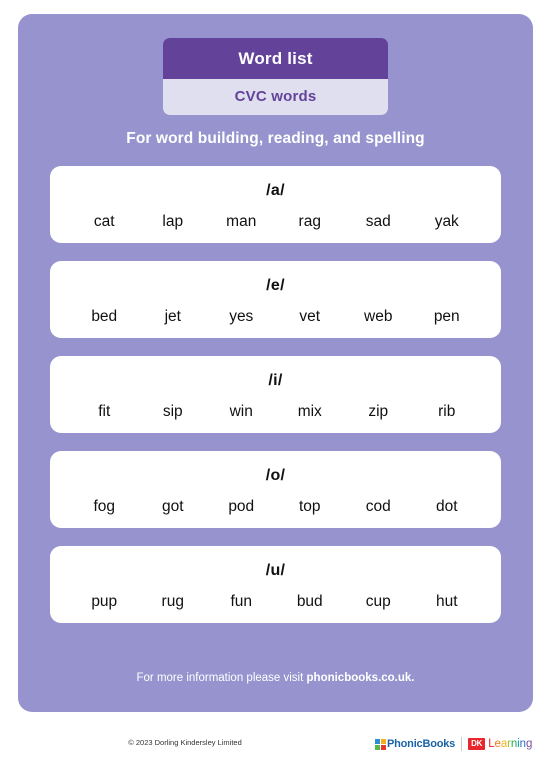 This screenshot has width=550, height=774. I want to click on word-item: cat, so click(104, 221).